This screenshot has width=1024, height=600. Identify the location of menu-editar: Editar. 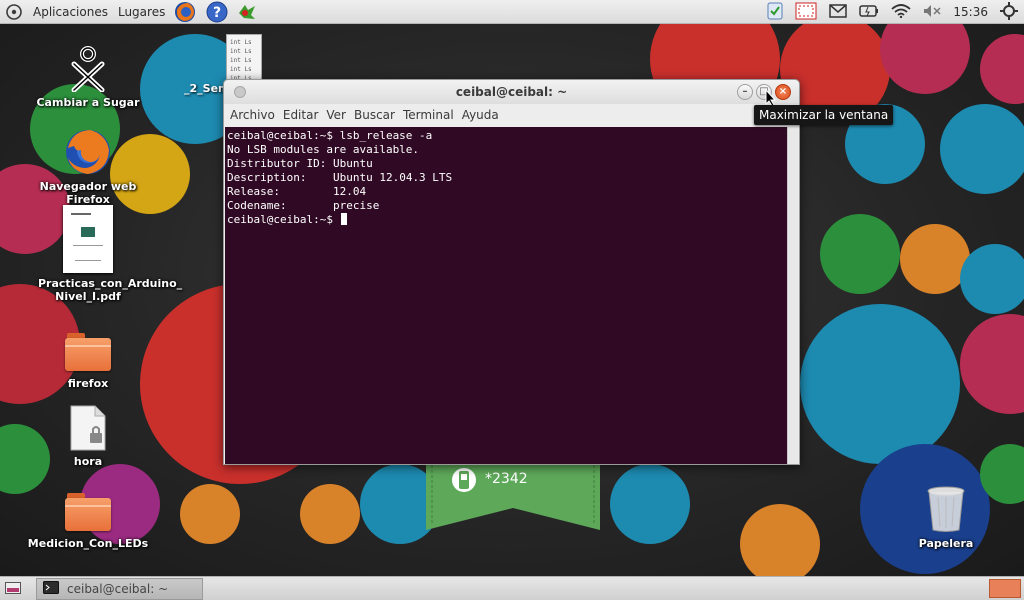
(301, 115).